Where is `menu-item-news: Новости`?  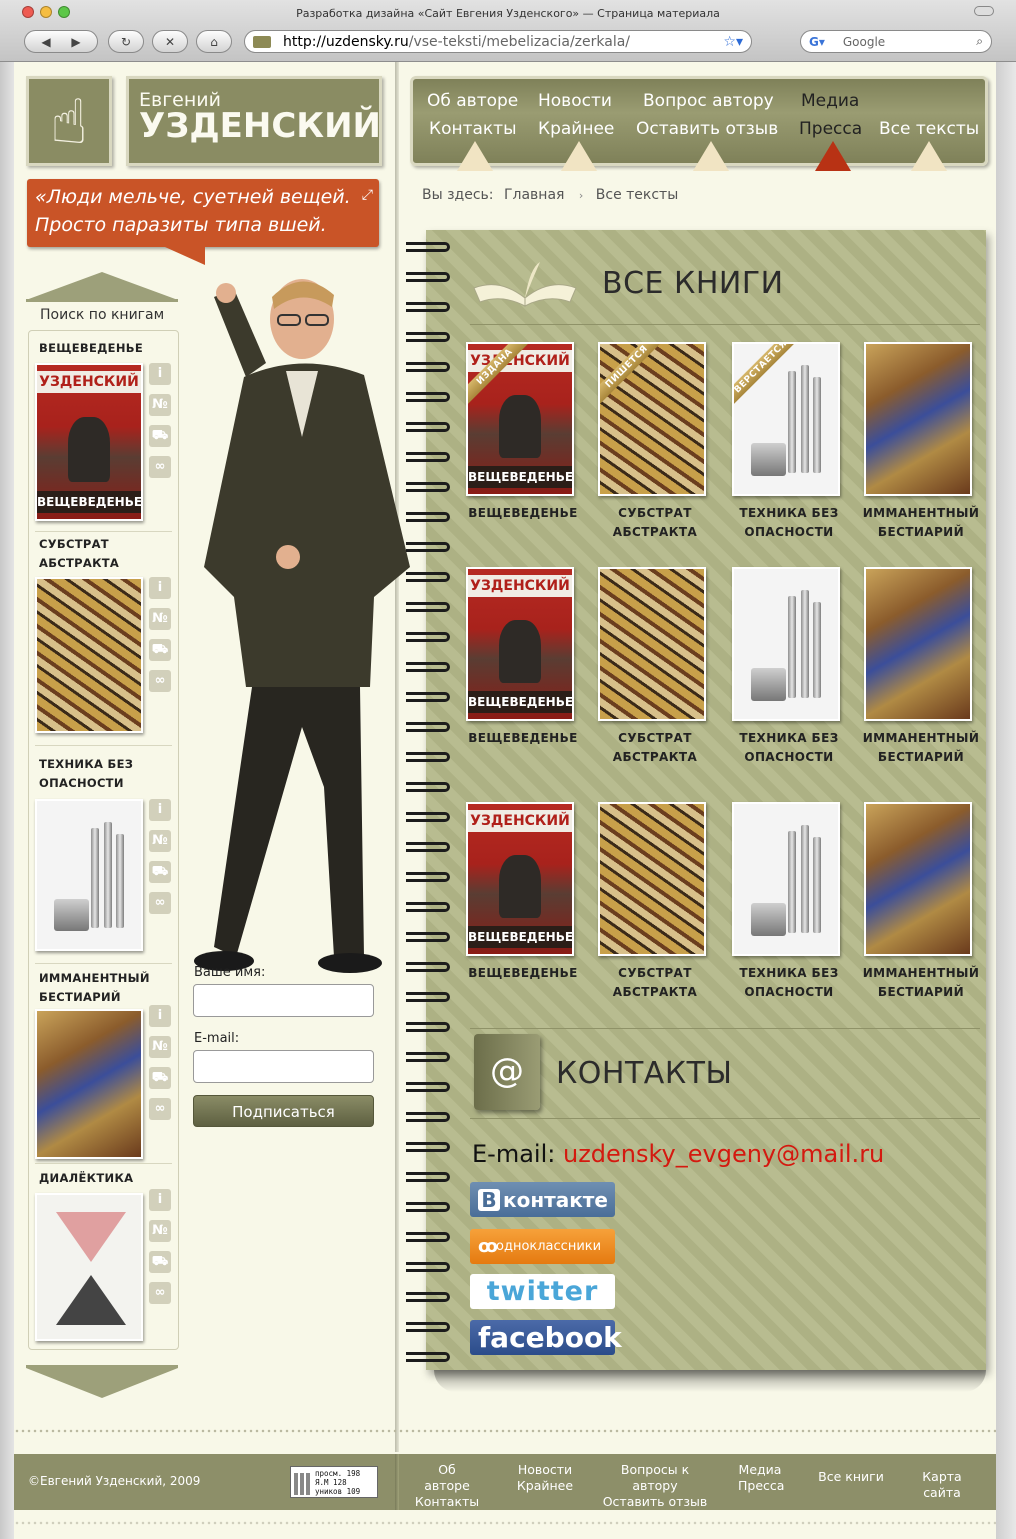
menu-item-news: Новости is located at coordinates (575, 101).